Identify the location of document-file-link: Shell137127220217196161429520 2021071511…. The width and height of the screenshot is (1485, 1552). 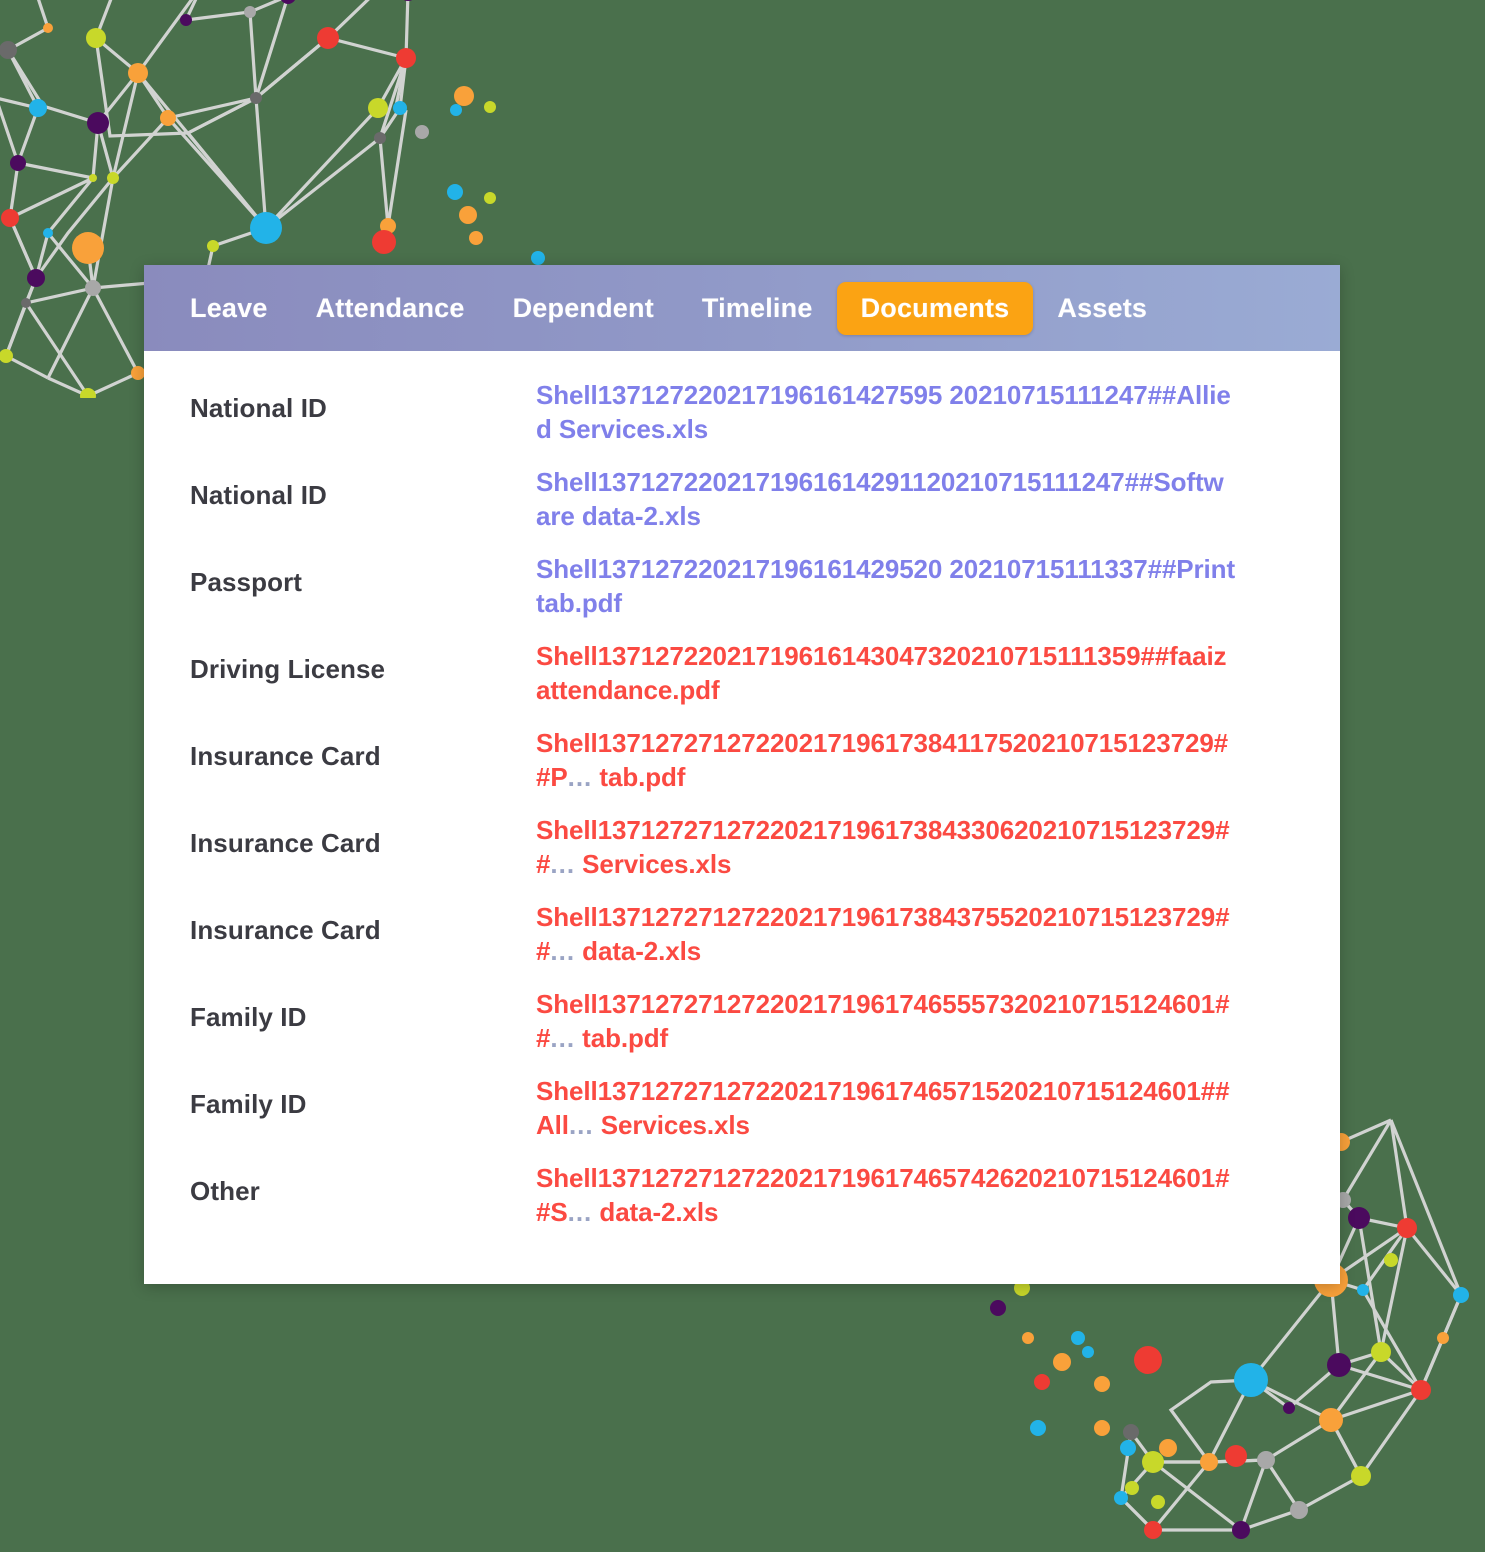
(906, 587).